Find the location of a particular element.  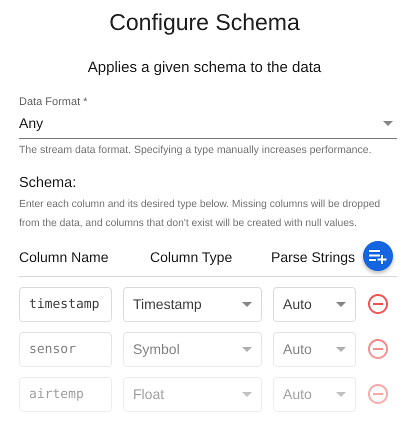

helper-text: The stream data format. Specifying a type manually increases performance. is located at coordinates (195, 150).